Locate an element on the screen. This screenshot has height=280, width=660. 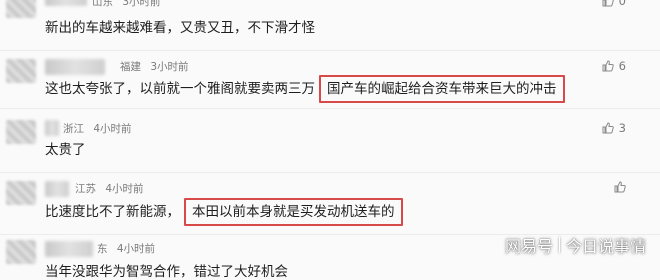
comment-meta: 江苏 4小时前 is located at coordinates (112, 188).